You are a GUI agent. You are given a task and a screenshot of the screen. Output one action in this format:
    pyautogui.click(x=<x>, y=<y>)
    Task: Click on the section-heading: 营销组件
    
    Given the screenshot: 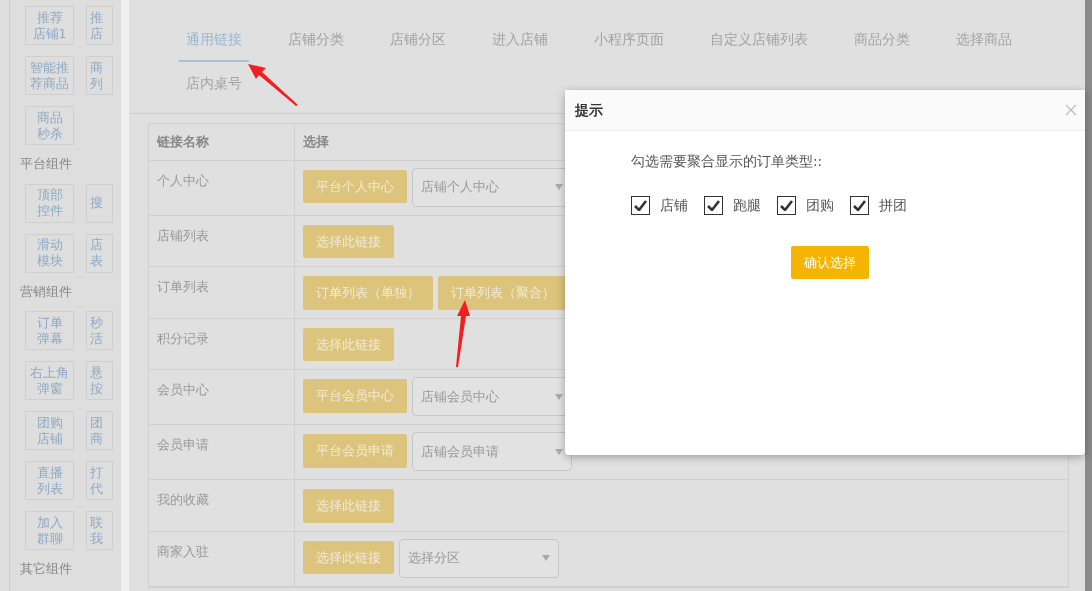 What is the action you would take?
    pyautogui.click(x=46, y=291)
    